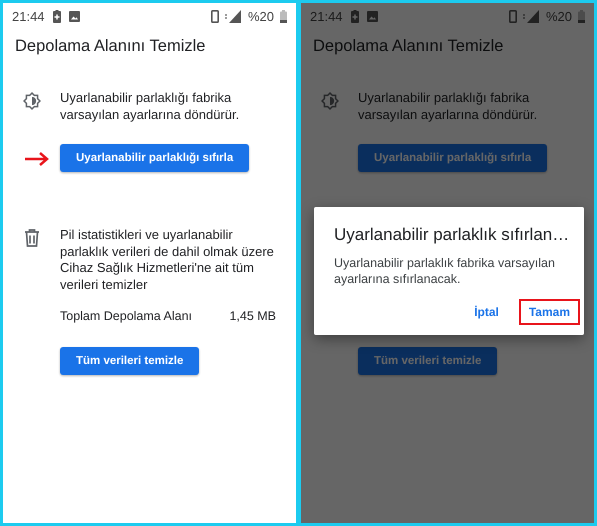 This screenshot has width=597, height=526. What do you see at coordinates (252, 317) in the screenshot?
I see `stat-value: 1,45 MB` at bounding box center [252, 317].